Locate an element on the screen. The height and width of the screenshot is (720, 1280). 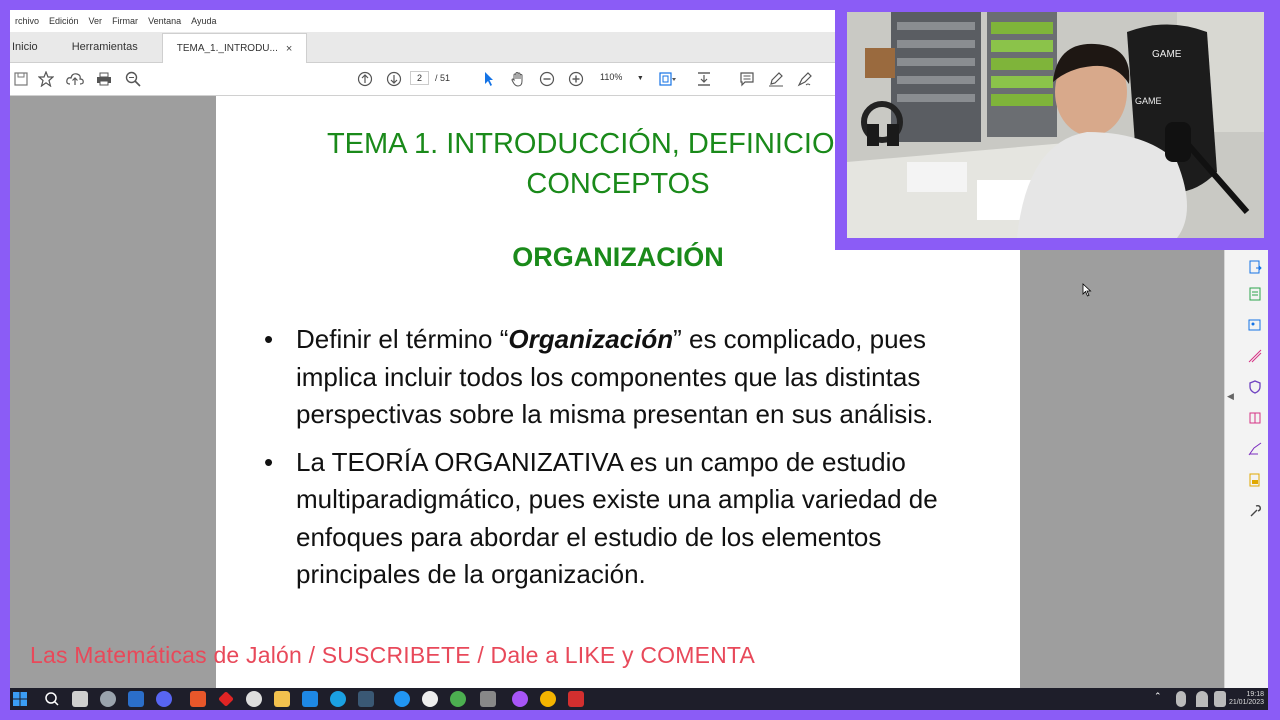
fill-sign-icon is located at coordinates (1255, 449).